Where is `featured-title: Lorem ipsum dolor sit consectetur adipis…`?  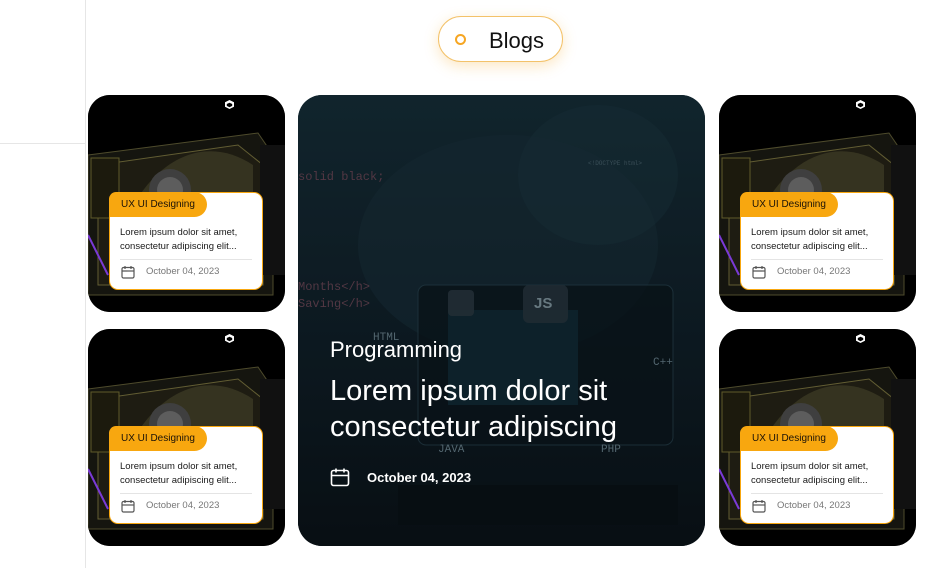 featured-title: Lorem ipsum dolor sit consectetur adipis… is located at coordinates (510, 409).